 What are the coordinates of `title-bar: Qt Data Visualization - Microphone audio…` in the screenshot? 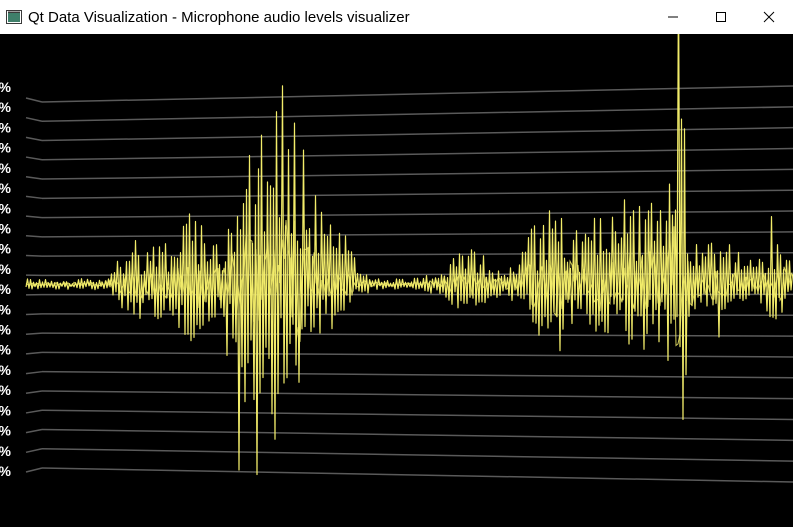 It's located at (396, 17).